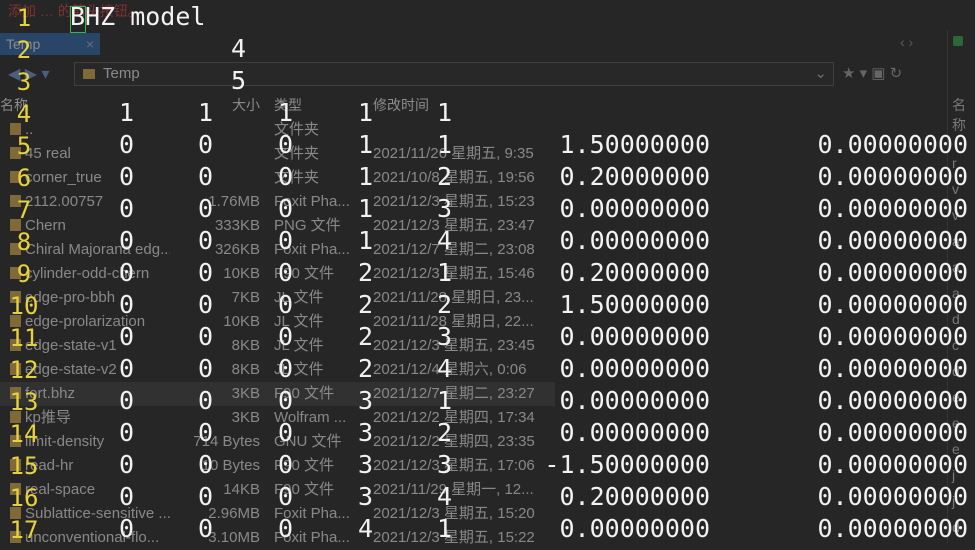 Image resolution: width=975 pixels, height=550 pixels. What do you see at coordinates (24, 18) in the screenshot?
I see `line-number: 1` at bounding box center [24, 18].